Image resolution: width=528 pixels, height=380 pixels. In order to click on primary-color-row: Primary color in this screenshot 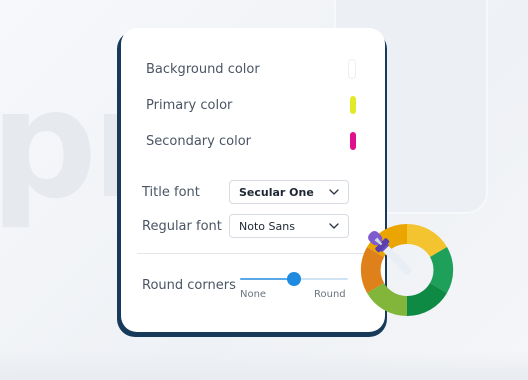, I will do `click(251, 105)`.